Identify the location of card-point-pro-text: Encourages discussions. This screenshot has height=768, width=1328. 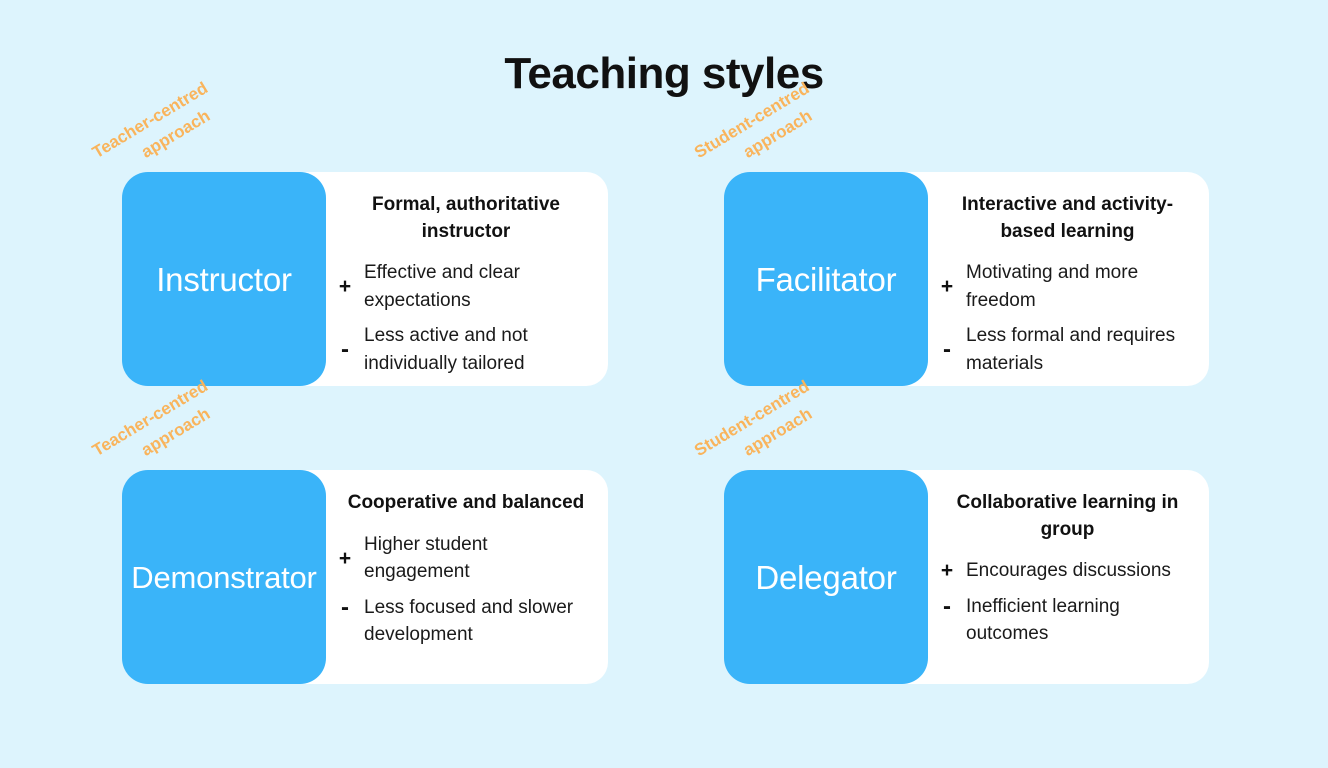
(1068, 571).